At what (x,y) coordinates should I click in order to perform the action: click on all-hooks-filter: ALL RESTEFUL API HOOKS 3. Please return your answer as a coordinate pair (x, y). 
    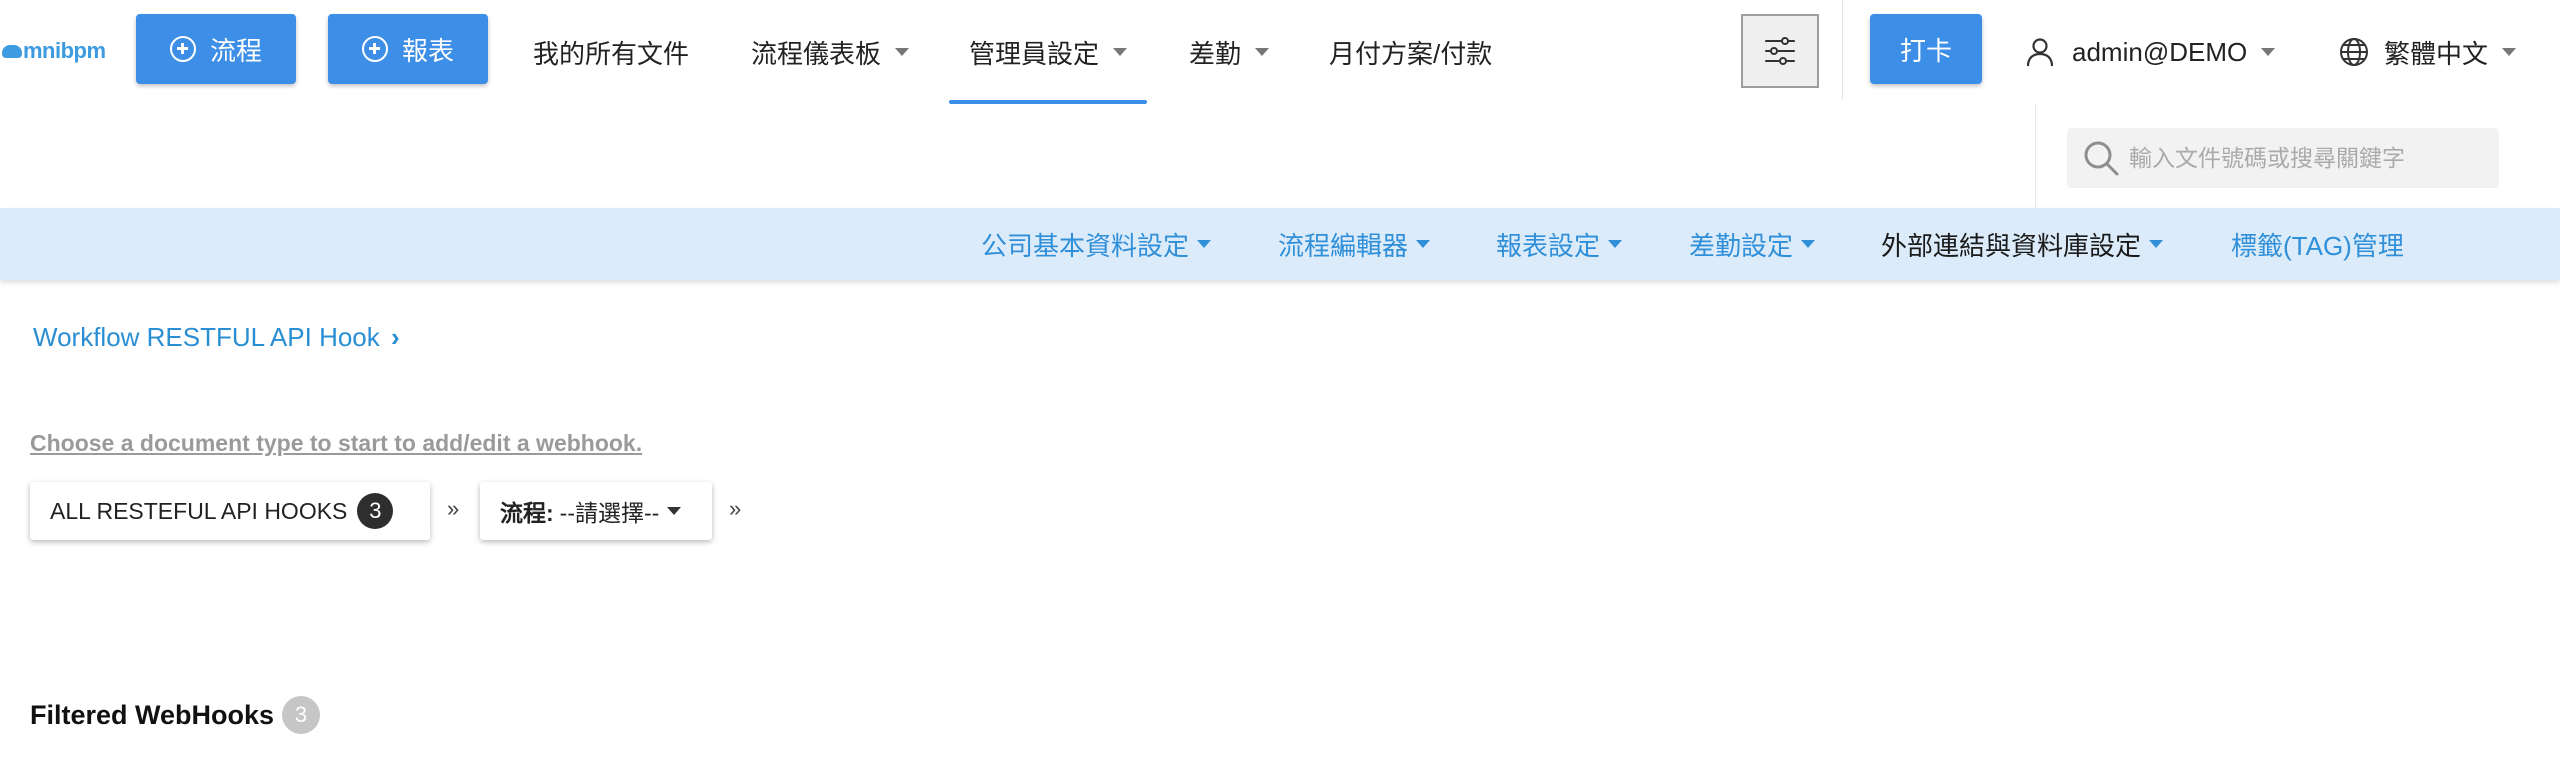
    Looking at the image, I should click on (230, 511).